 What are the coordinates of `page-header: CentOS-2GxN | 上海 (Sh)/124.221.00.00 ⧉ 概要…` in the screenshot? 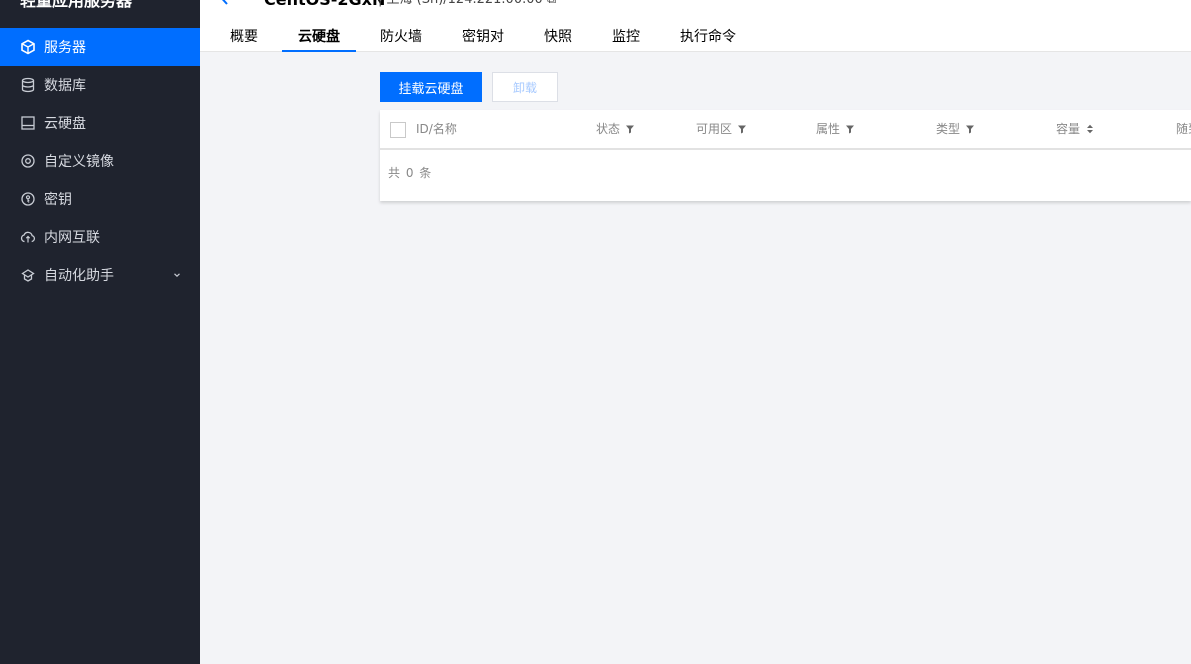 It's located at (695, 26).